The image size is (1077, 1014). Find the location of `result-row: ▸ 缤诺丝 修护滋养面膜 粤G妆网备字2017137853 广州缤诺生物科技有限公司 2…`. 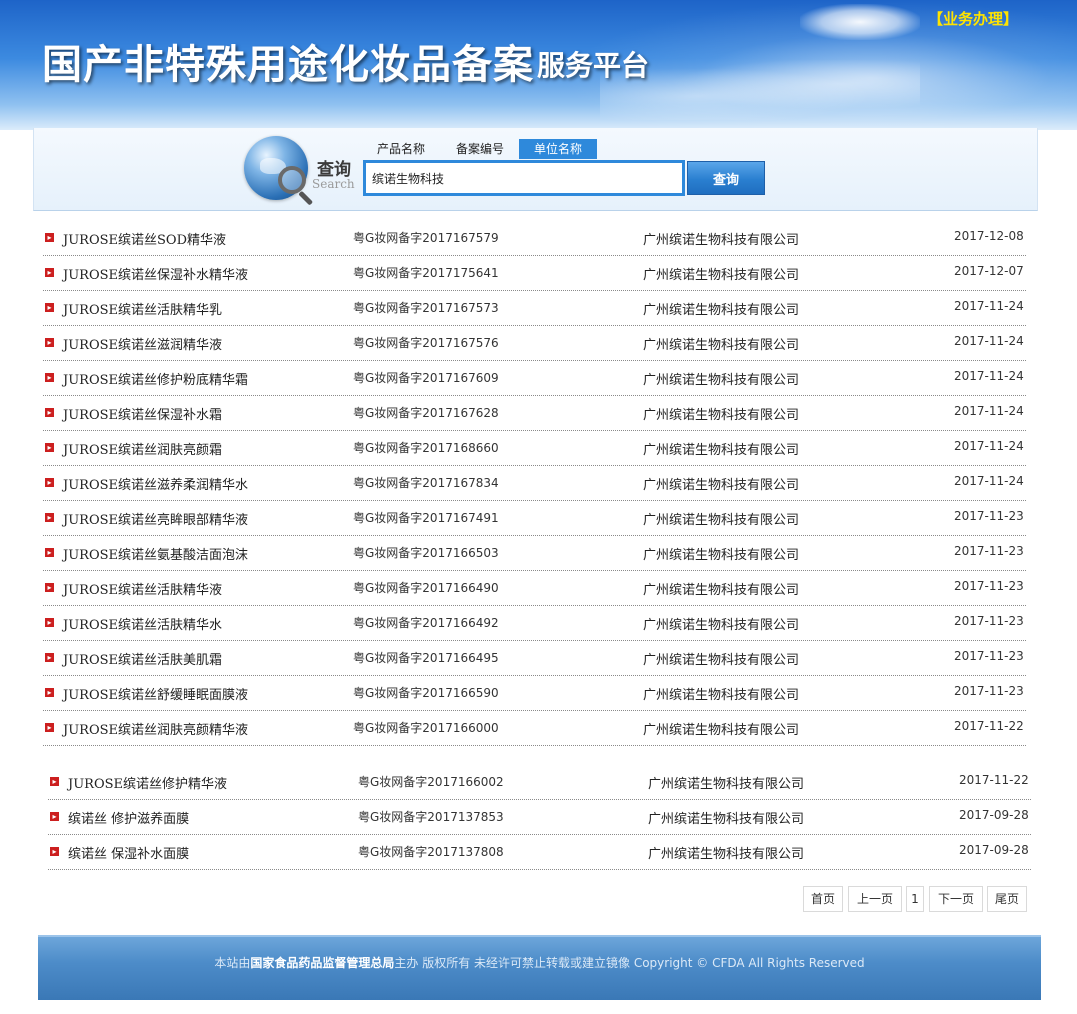

result-row: ▸ 缤诺丝 修护滋养面膜 粤G妆网备字2017137853 广州缤诺生物科技有限公司 2… is located at coordinates (539, 817).